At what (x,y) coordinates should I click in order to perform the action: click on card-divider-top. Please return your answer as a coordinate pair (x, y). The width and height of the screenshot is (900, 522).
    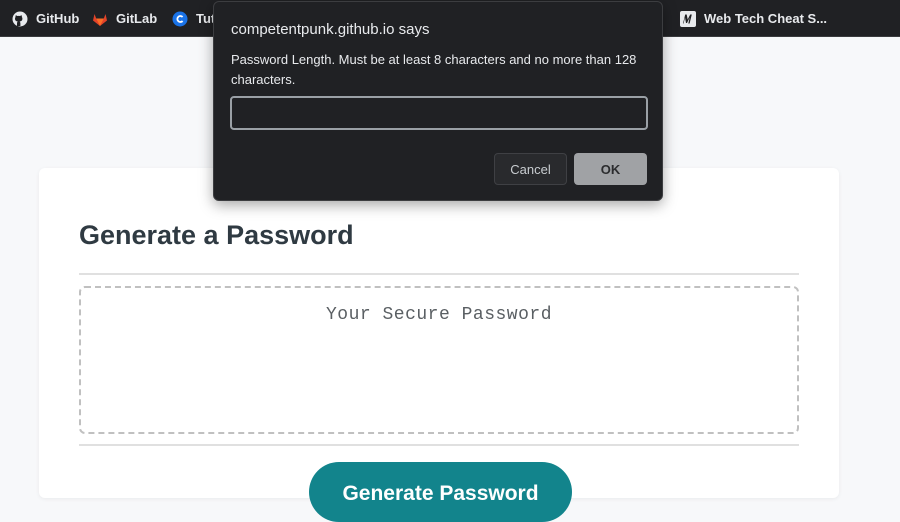
    Looking at the image, I should click on (439, 274).